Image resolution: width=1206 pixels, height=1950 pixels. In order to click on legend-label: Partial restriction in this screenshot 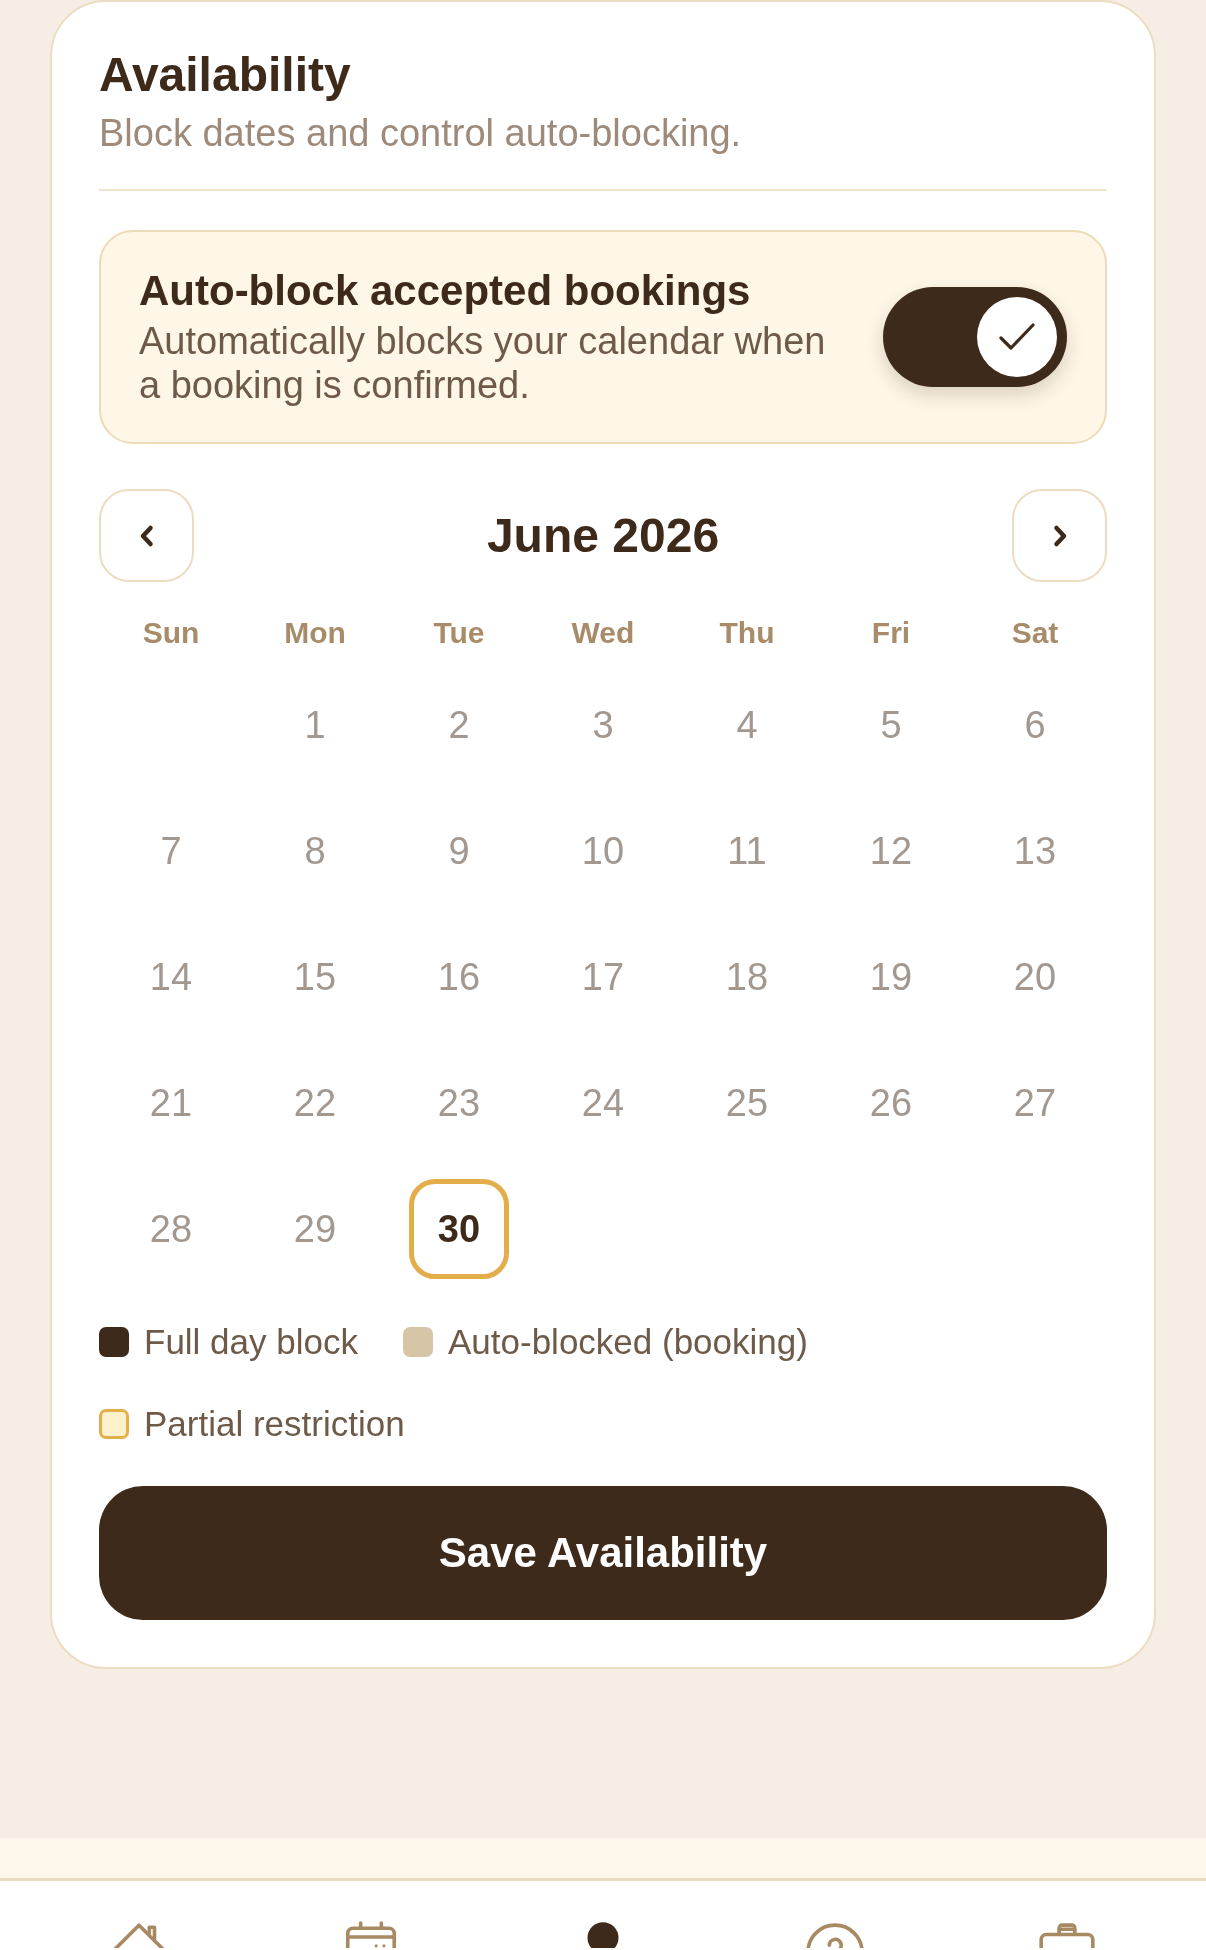, I will do `click(274, 1424)`.